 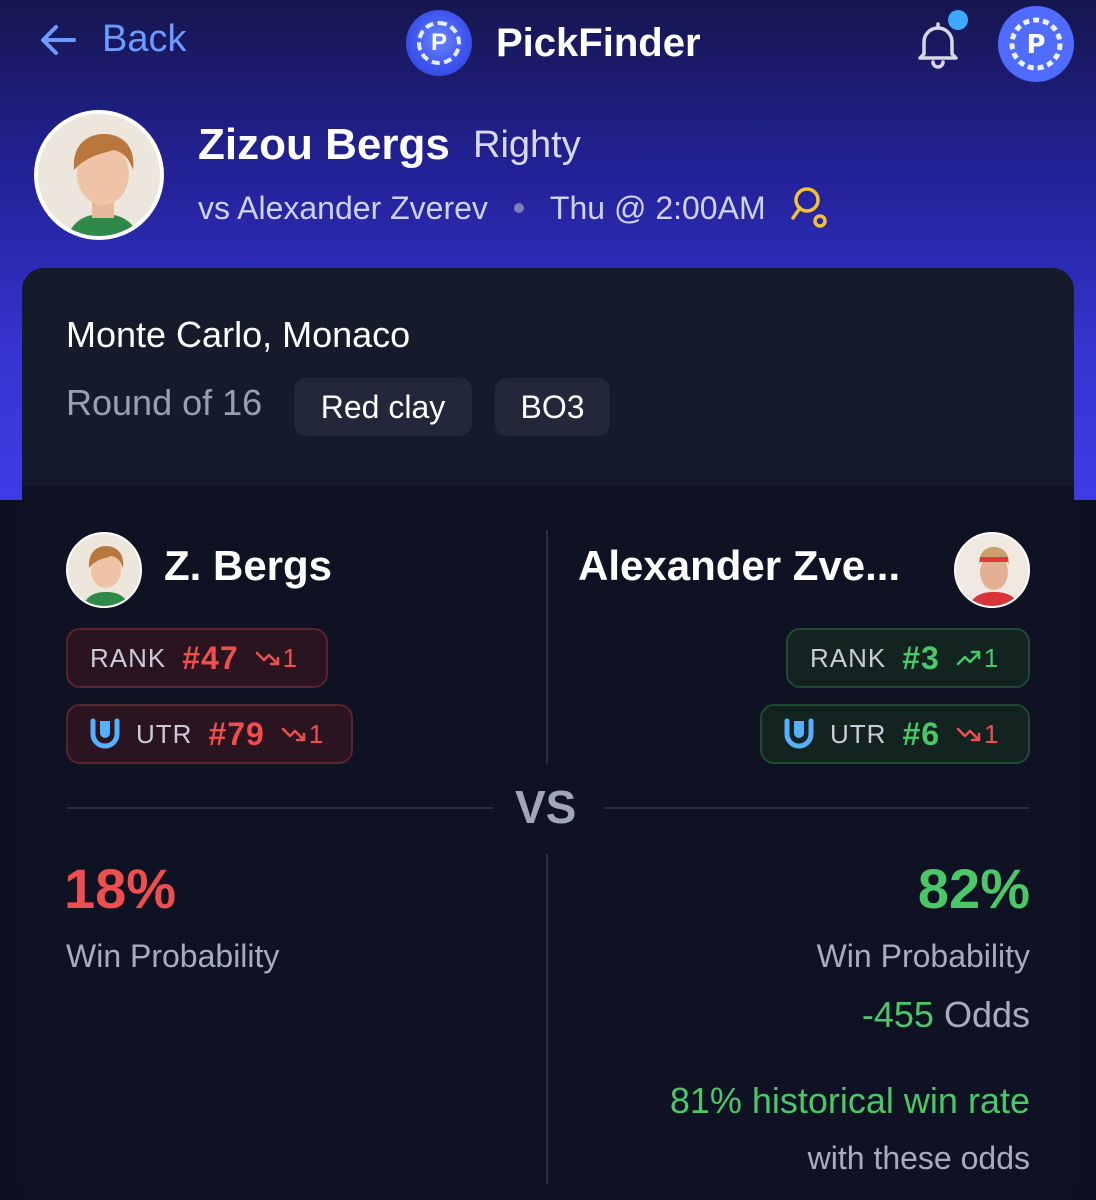 I want to click on right-win-label: Win Probability, so click(x=923, y=956).